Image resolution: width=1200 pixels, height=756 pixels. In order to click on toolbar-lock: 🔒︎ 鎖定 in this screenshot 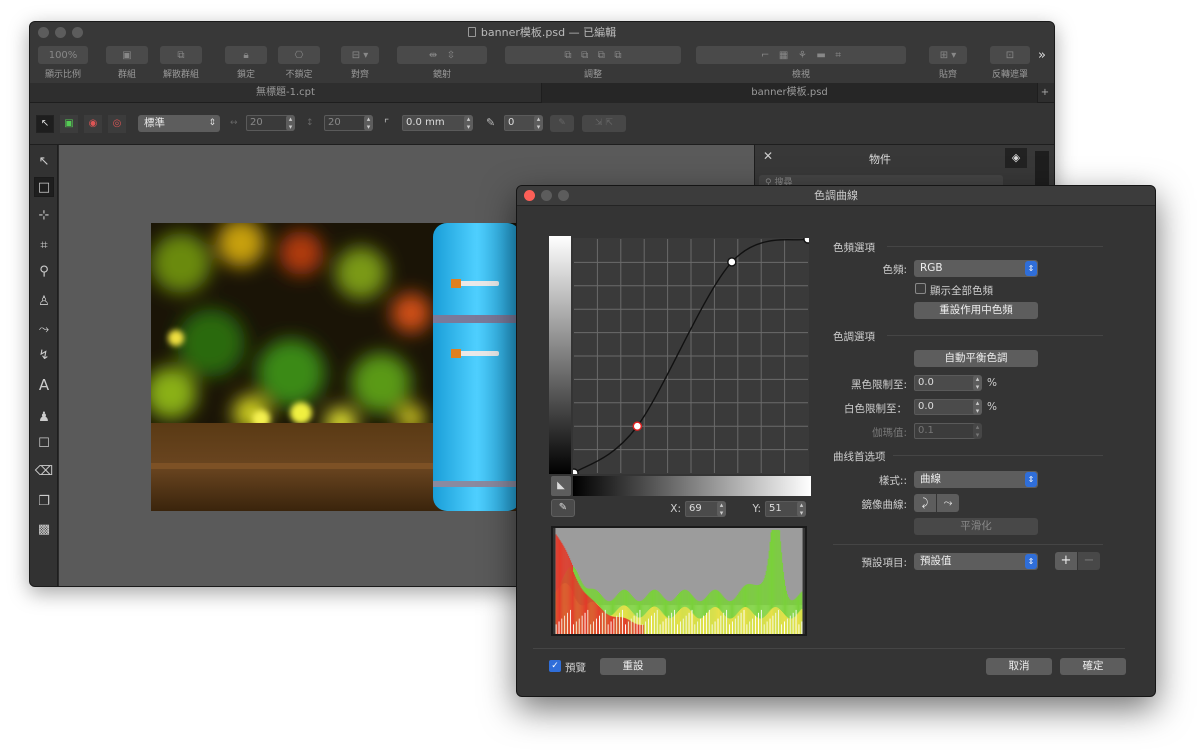, I will do `click(246, 63)`.